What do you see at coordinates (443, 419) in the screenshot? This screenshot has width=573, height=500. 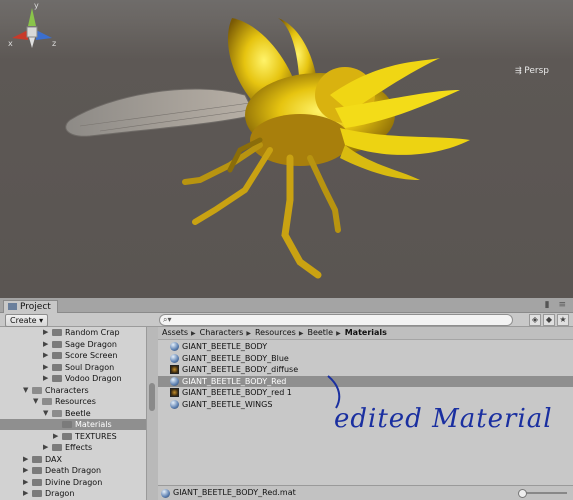 I see `annotation-text: edited Material` at bounding box center [443, 419].